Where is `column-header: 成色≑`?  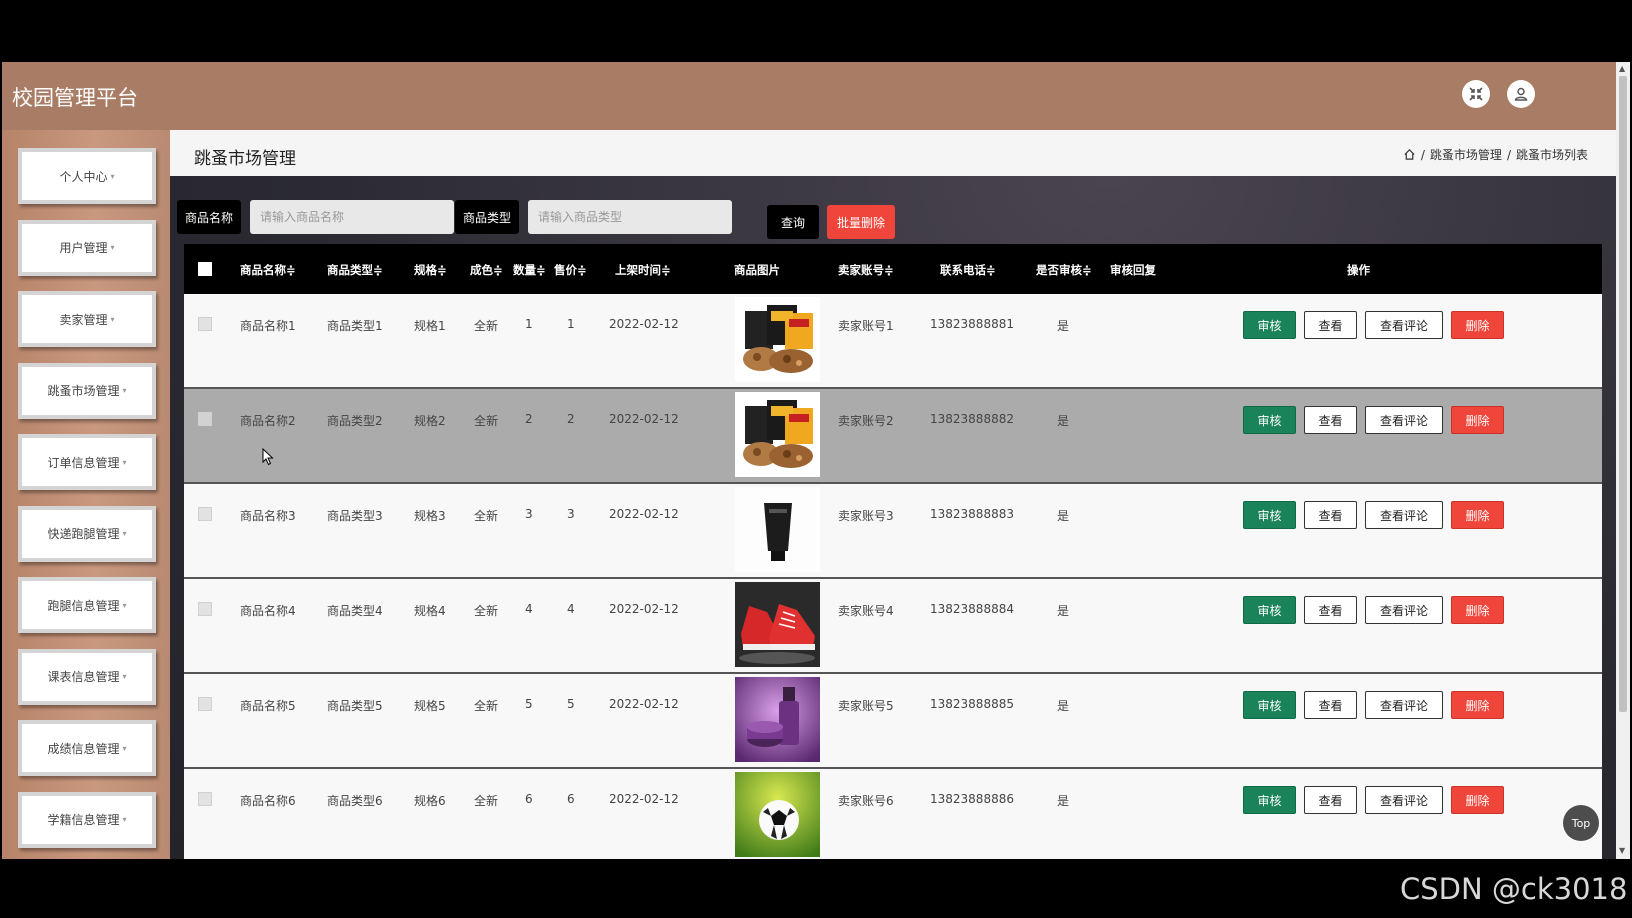 column-header: 成色≑ is located at coordinates (486, 270).